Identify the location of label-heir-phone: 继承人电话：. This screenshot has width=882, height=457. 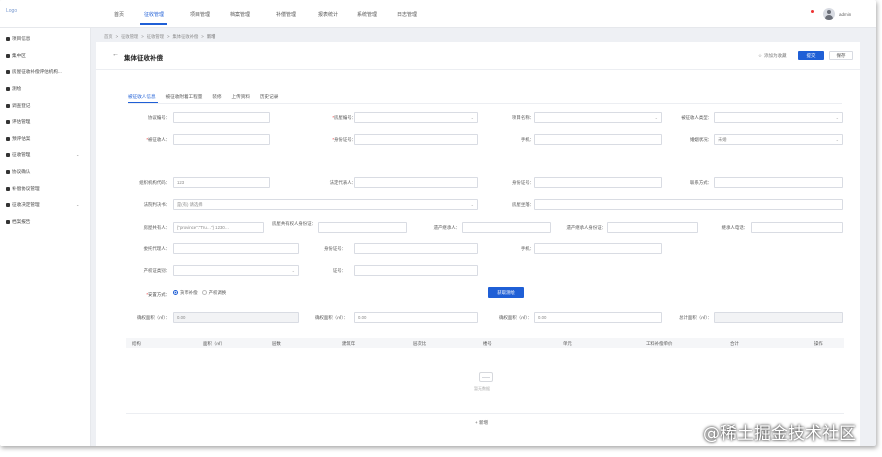
(734, 227).